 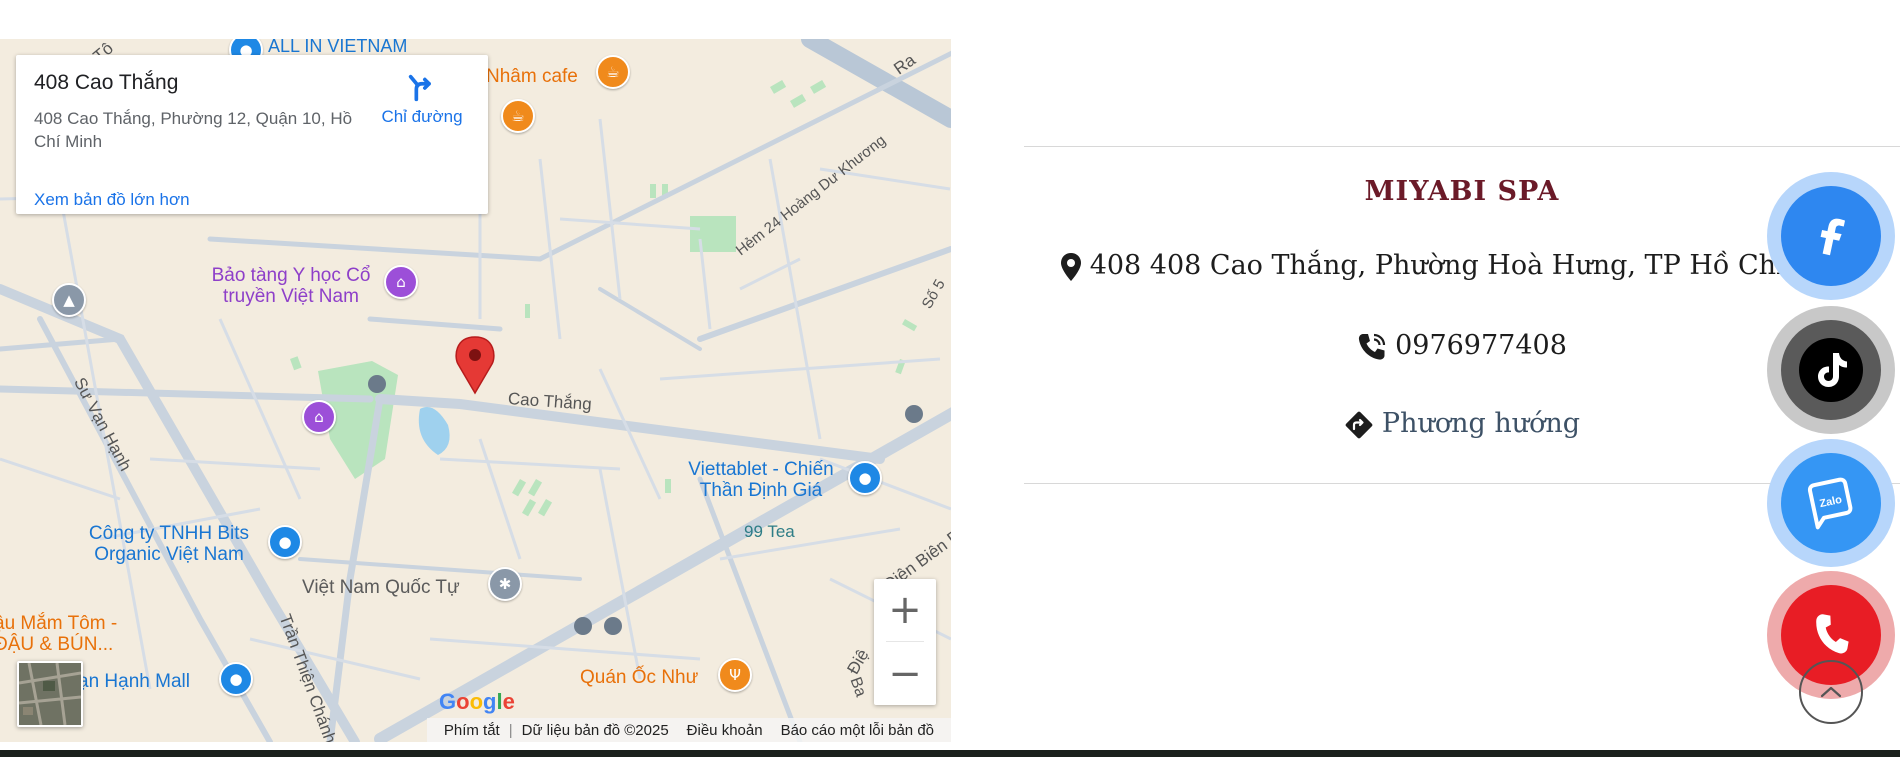 I want to click on bits-label: Công ty TNHH Bits Organic Việt Nam, so click(x=169, y=544).